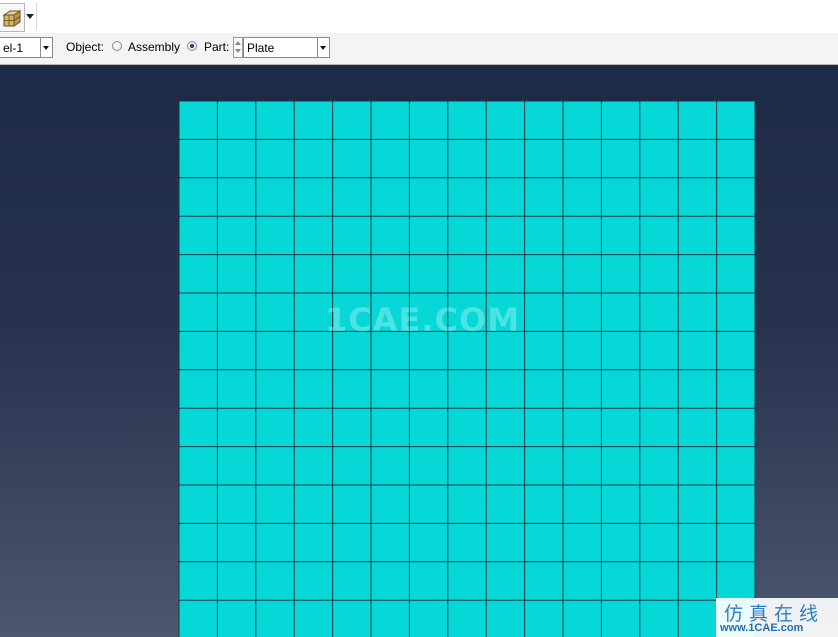 This screenshot has width=838, height=637. I want to click on part-combo-value: Plate, so click(261, 48).